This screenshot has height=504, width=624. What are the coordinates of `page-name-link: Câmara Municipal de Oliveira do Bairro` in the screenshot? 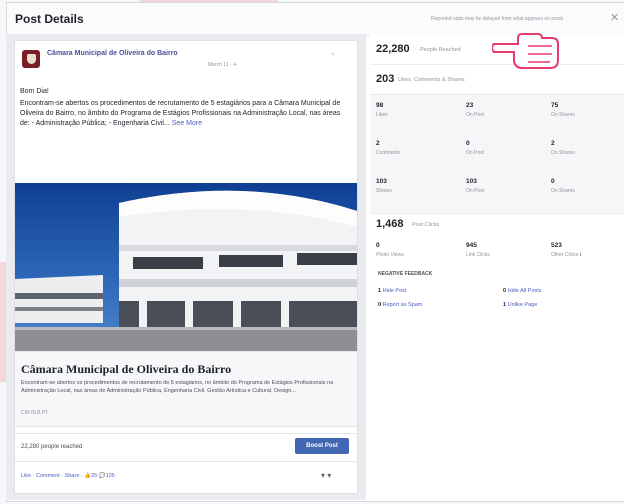 It's located at (112, 53).